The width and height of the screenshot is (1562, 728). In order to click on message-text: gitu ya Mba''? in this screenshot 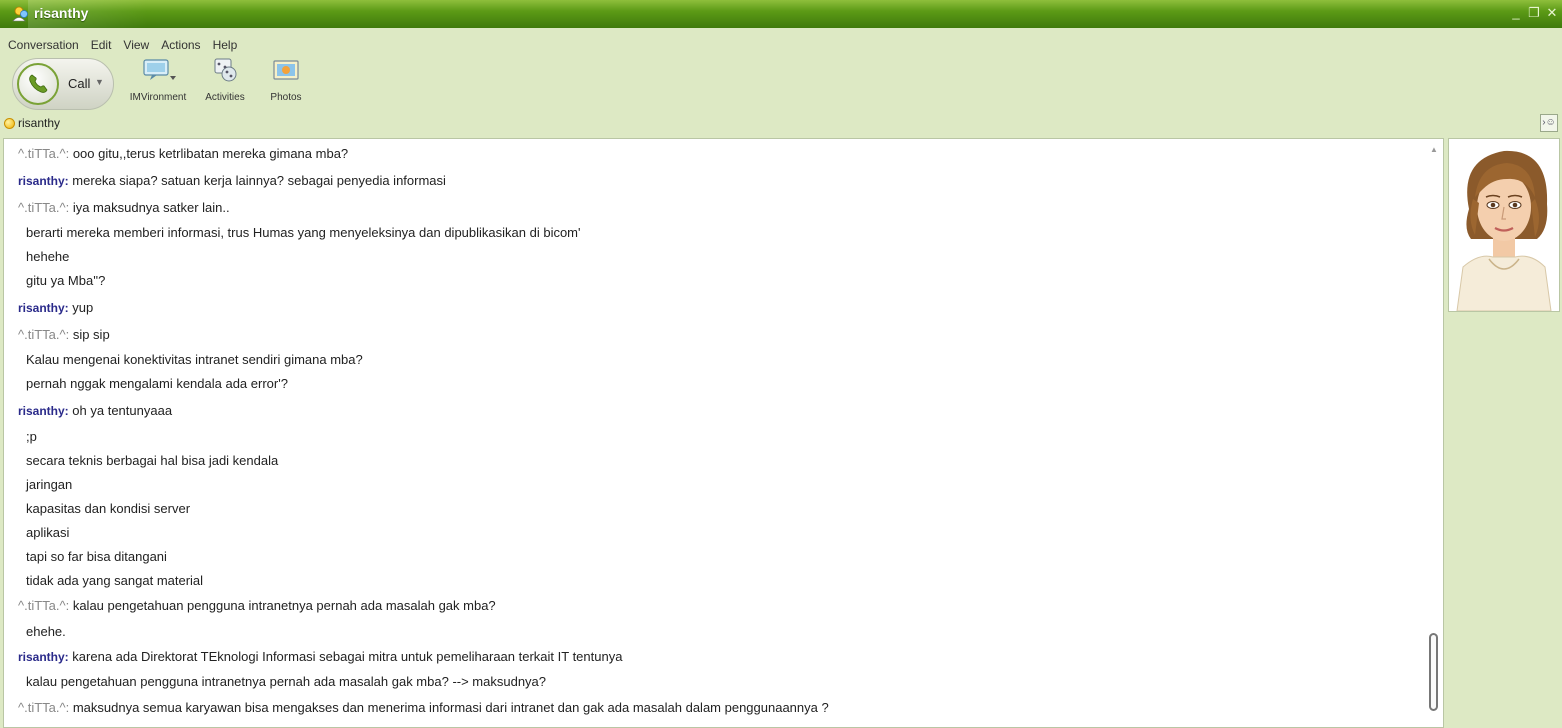, I will do `click(66, 280)`.